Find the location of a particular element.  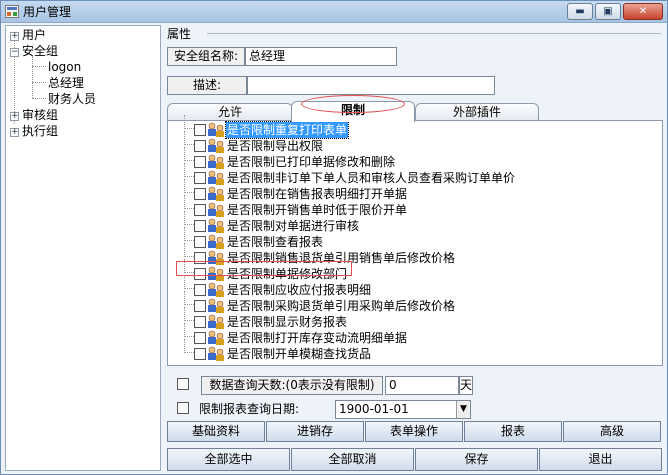

tree-item: 财务人员 is located at coordinates (72, 99).